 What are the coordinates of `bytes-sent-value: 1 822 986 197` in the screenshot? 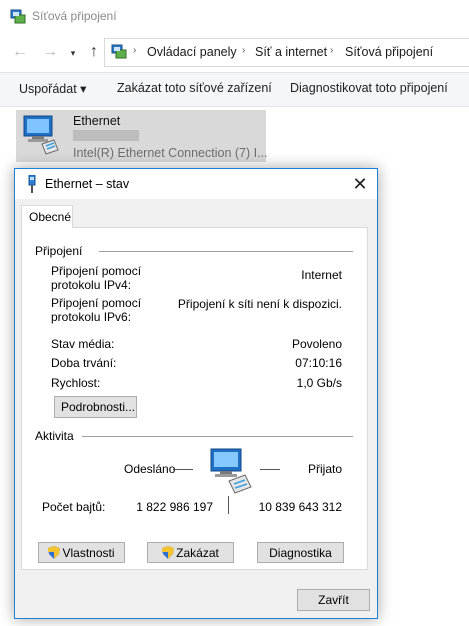 It's located at (174, 507).